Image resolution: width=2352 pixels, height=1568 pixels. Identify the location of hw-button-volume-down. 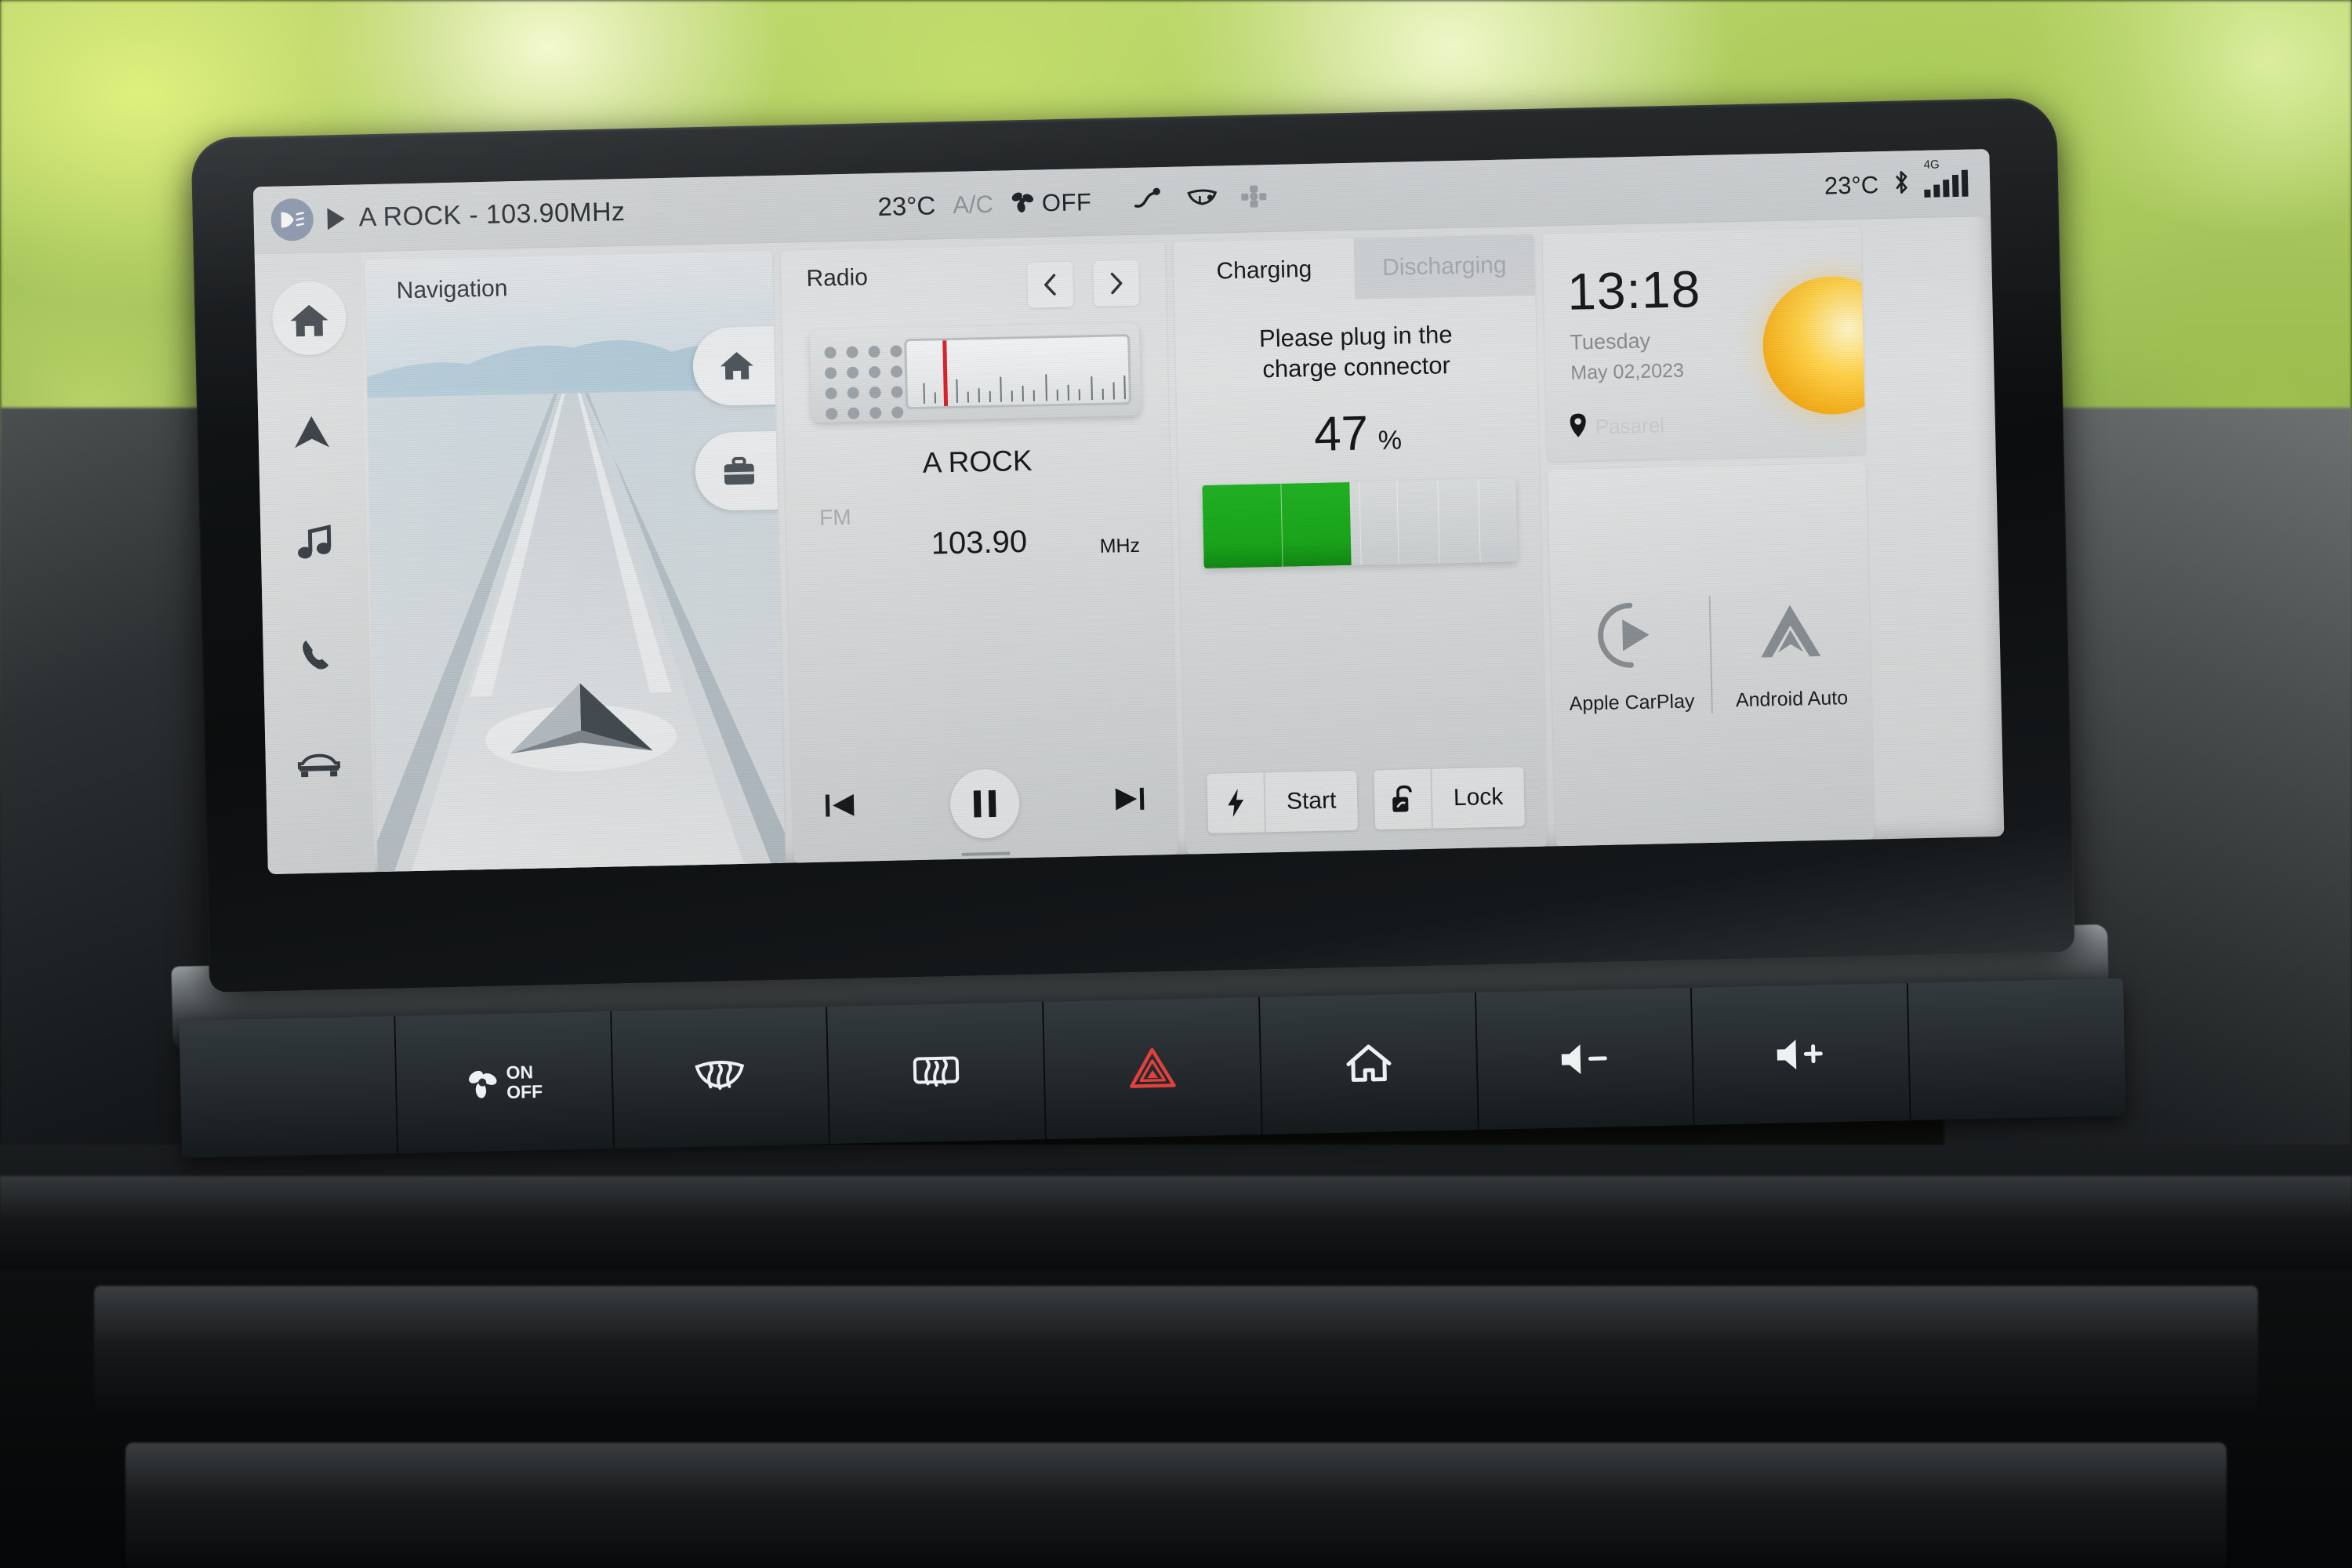
(1585, 1058).